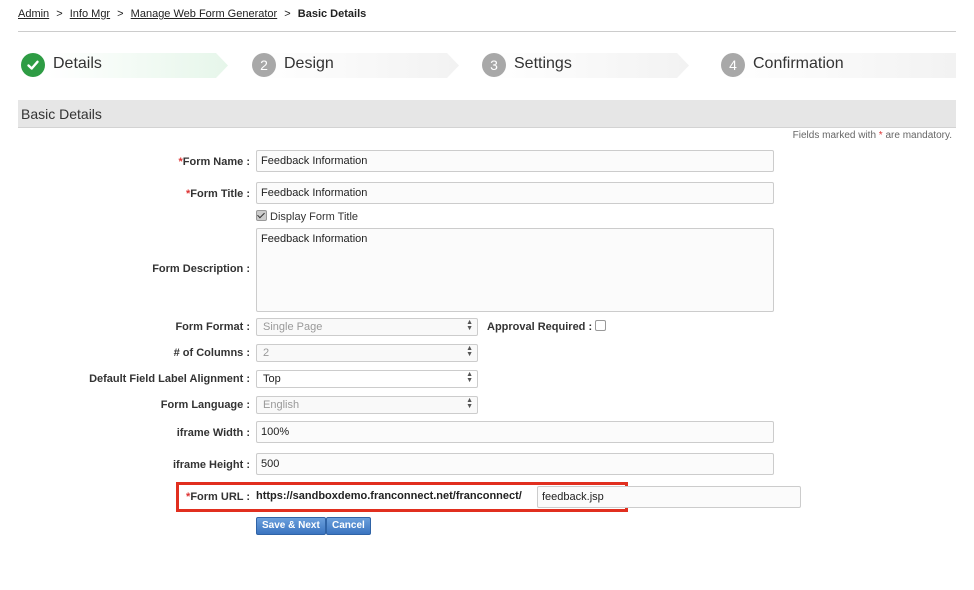 The image size is (974, 590). I want to click on iframe-height-input: 500, so click(515, 464).